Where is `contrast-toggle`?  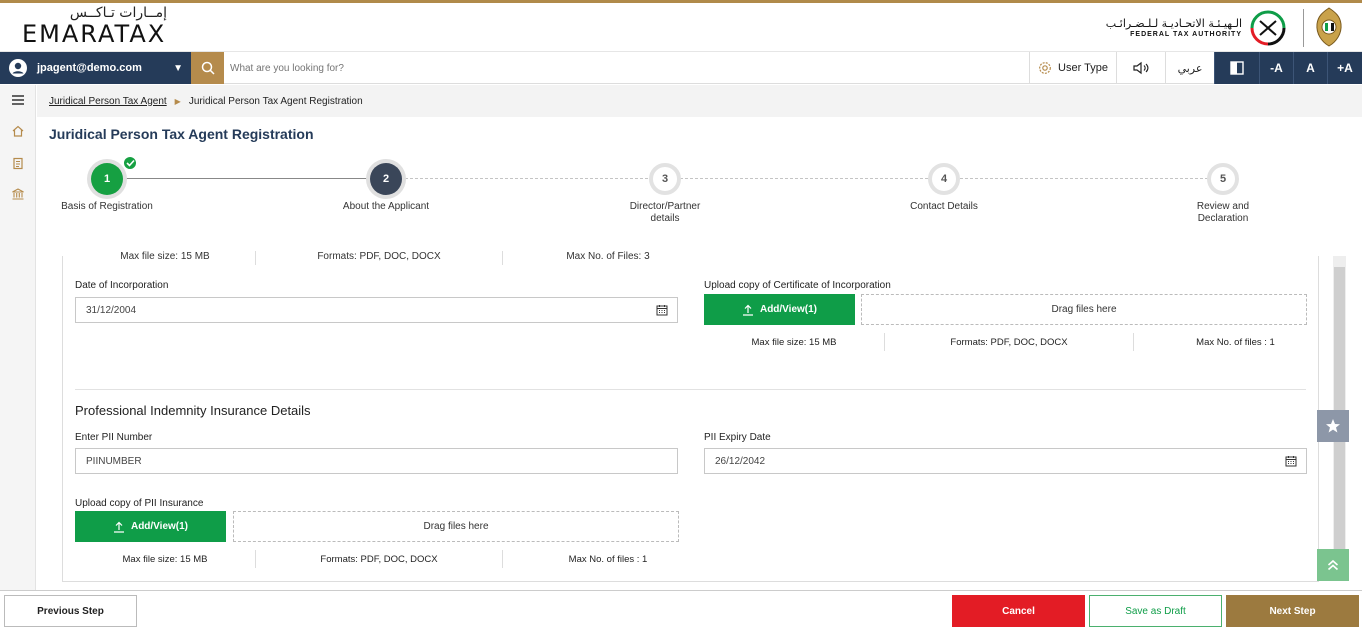
contrast-toggle is located at coordinates (1236, 68).